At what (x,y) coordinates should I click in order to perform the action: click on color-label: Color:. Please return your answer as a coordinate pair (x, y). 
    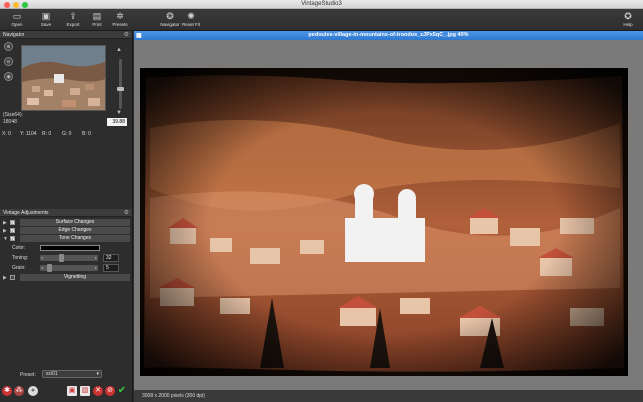
    Looking at the image, I should click on (19, 248).